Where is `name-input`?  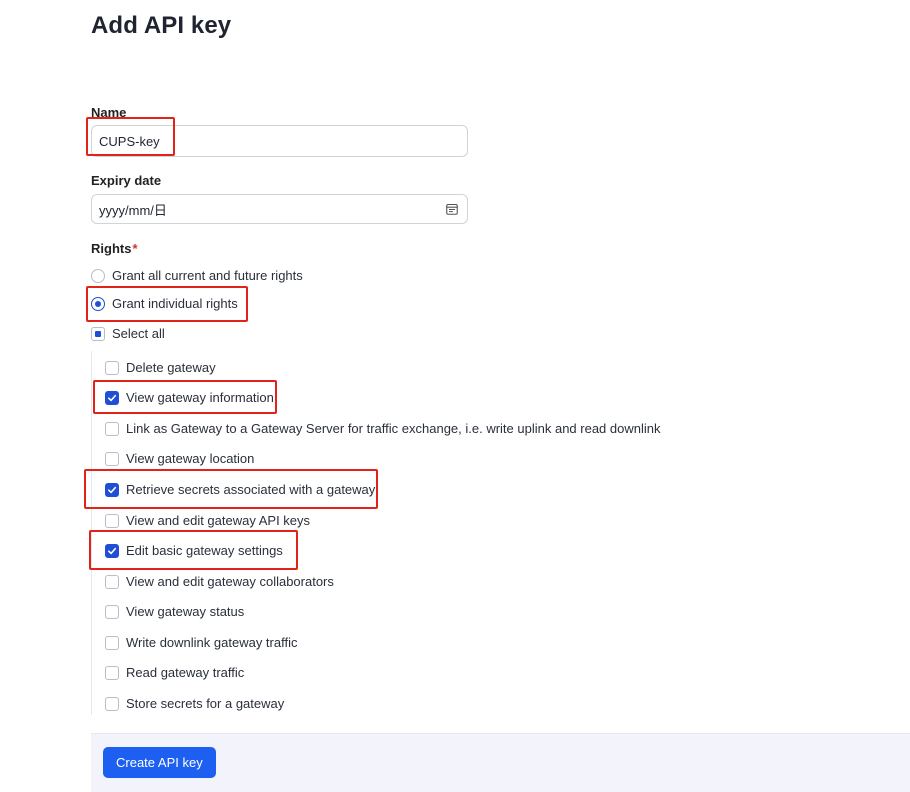
name-input is located at coordinates (279, 141).